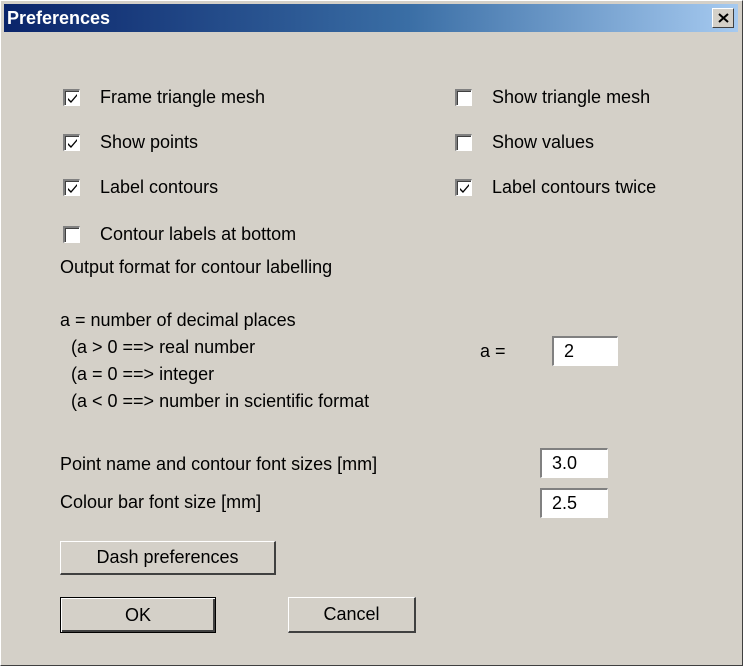  What do you see at coordinates (574, 503) in the screenshot?
I see `colour-bar-font-size-input: 2.5` at bounding box center [574, 503].